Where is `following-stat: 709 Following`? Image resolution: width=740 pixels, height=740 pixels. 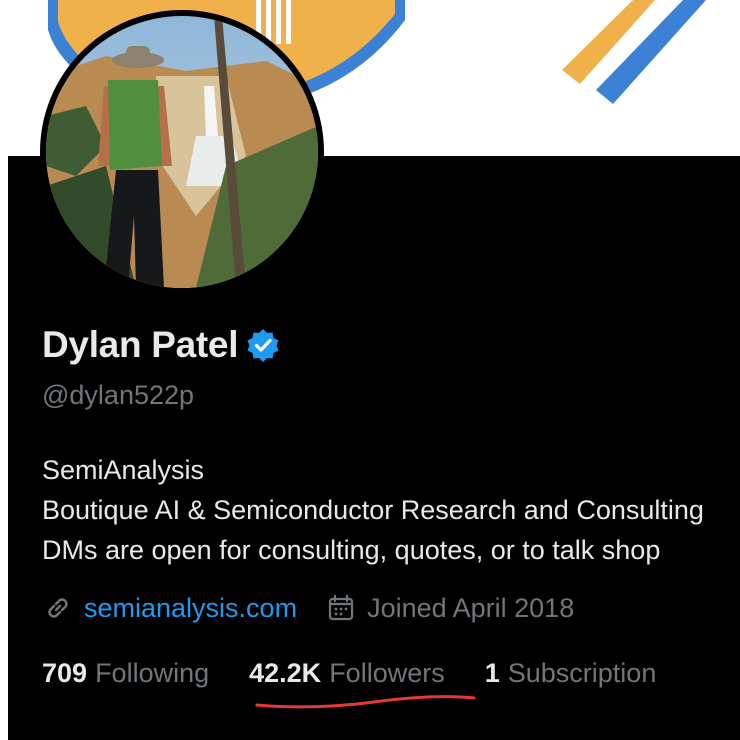 following-stat: 709 Following is located at coordinates (125, 673).